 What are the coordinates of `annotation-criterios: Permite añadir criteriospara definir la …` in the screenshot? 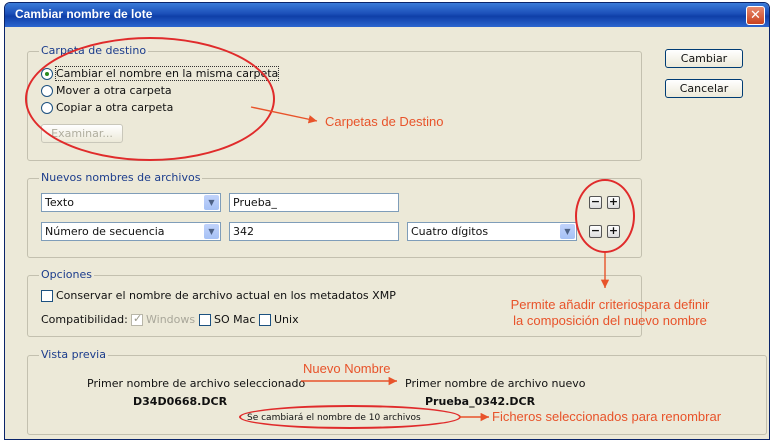 It's located at (610, 312).